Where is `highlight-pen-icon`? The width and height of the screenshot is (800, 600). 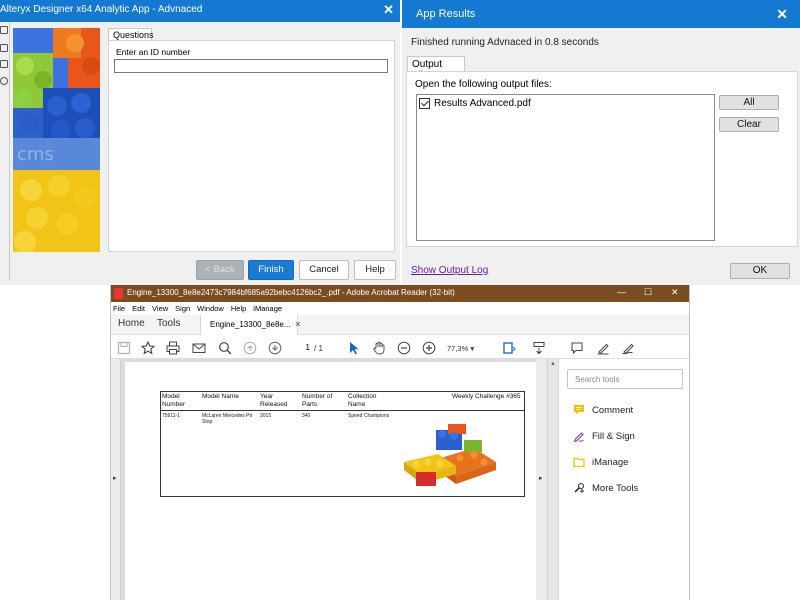 highlight-pen-icon is located at coordinates (603, 348).